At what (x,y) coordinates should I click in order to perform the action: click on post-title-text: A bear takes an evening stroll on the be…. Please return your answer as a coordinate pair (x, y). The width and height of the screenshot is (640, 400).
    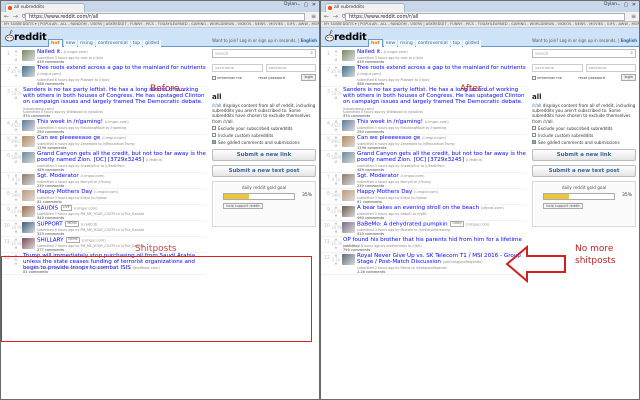
    Looking at the image, I should click on (418, 208).